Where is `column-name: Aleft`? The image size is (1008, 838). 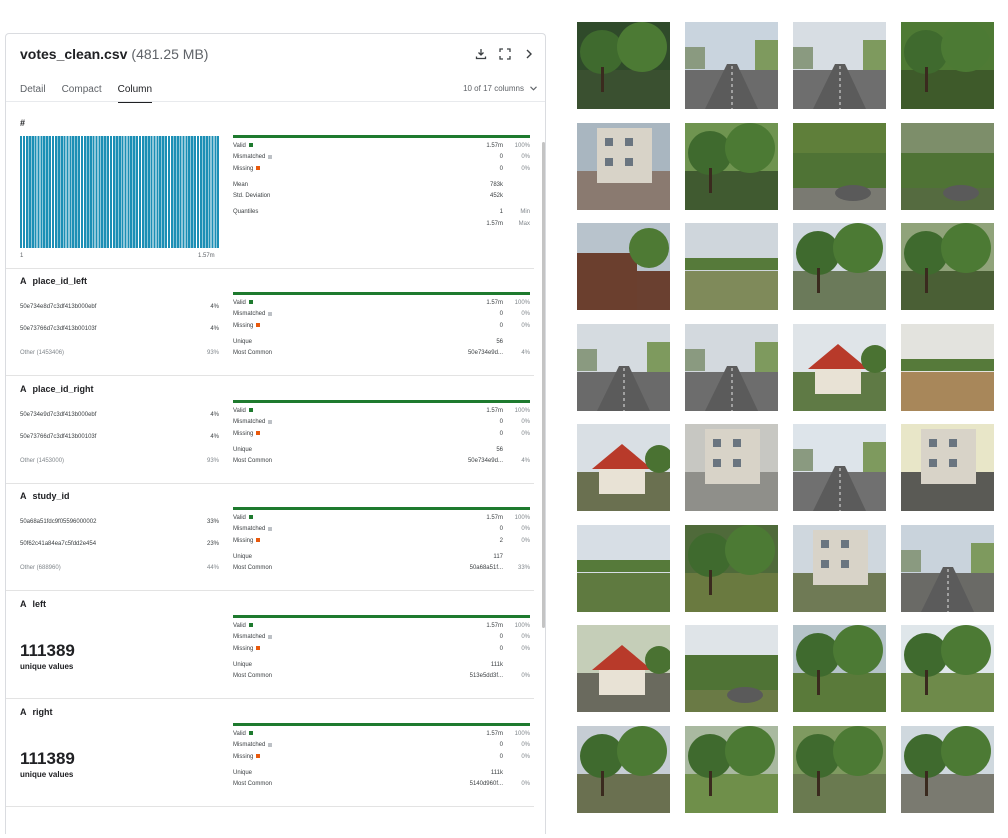 column-name: Aleft is located at coordinates (33, 604).